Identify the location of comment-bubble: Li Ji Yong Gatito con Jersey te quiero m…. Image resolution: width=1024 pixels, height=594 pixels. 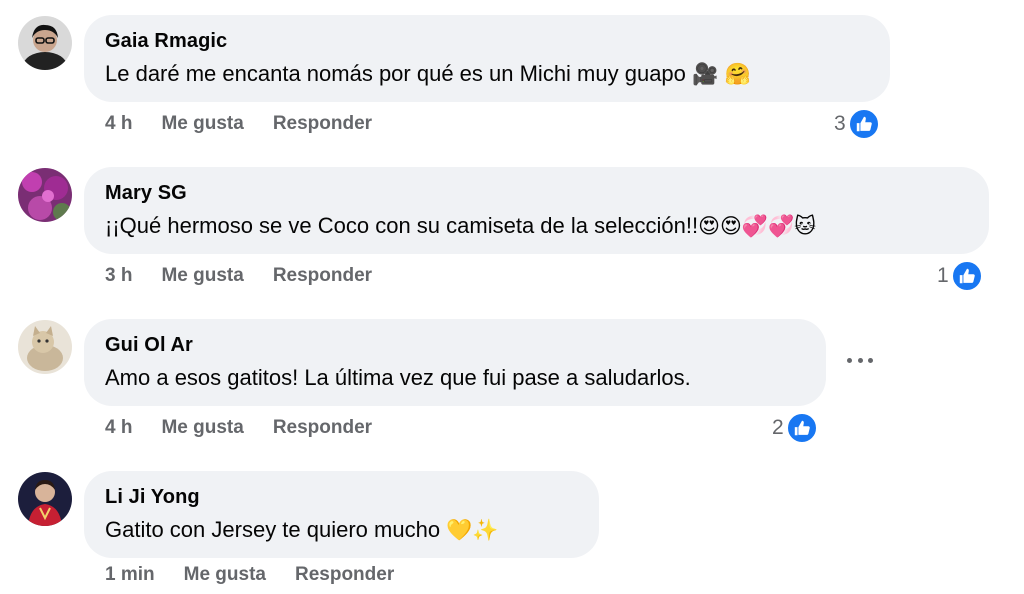
(341, 514).